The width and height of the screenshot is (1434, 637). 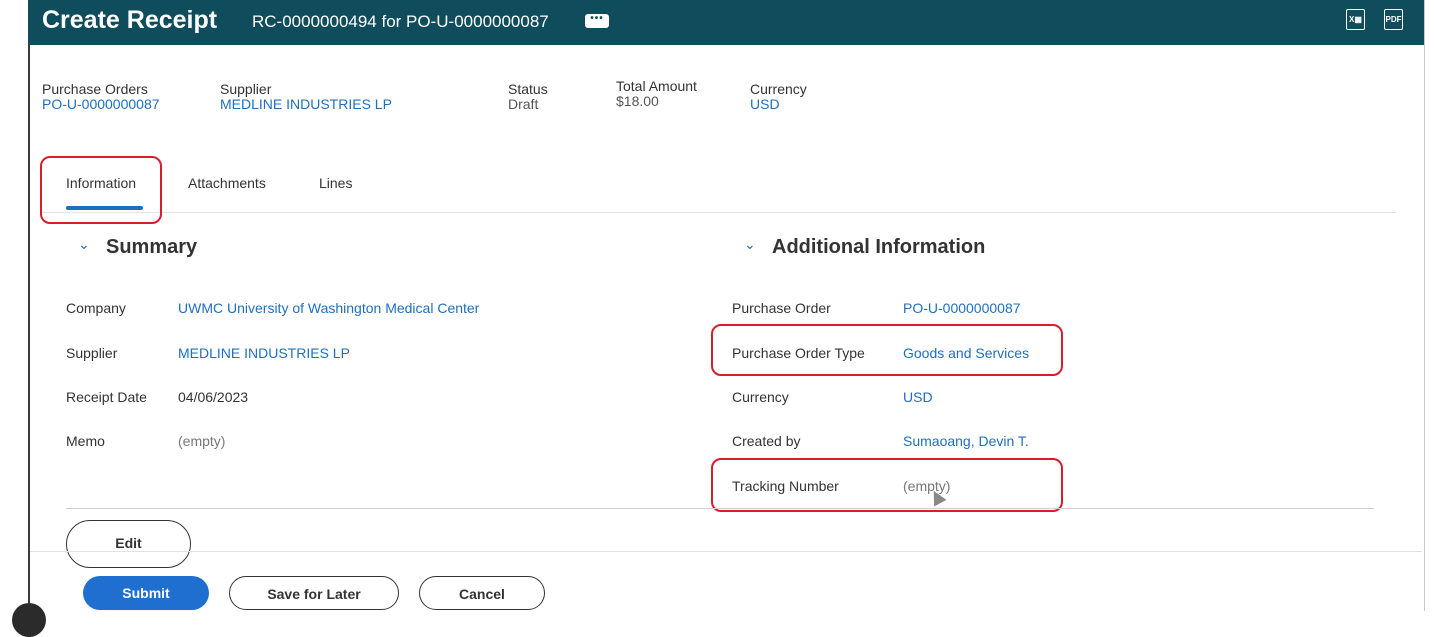 I want to click on avatar, so click(x=29, y=620).